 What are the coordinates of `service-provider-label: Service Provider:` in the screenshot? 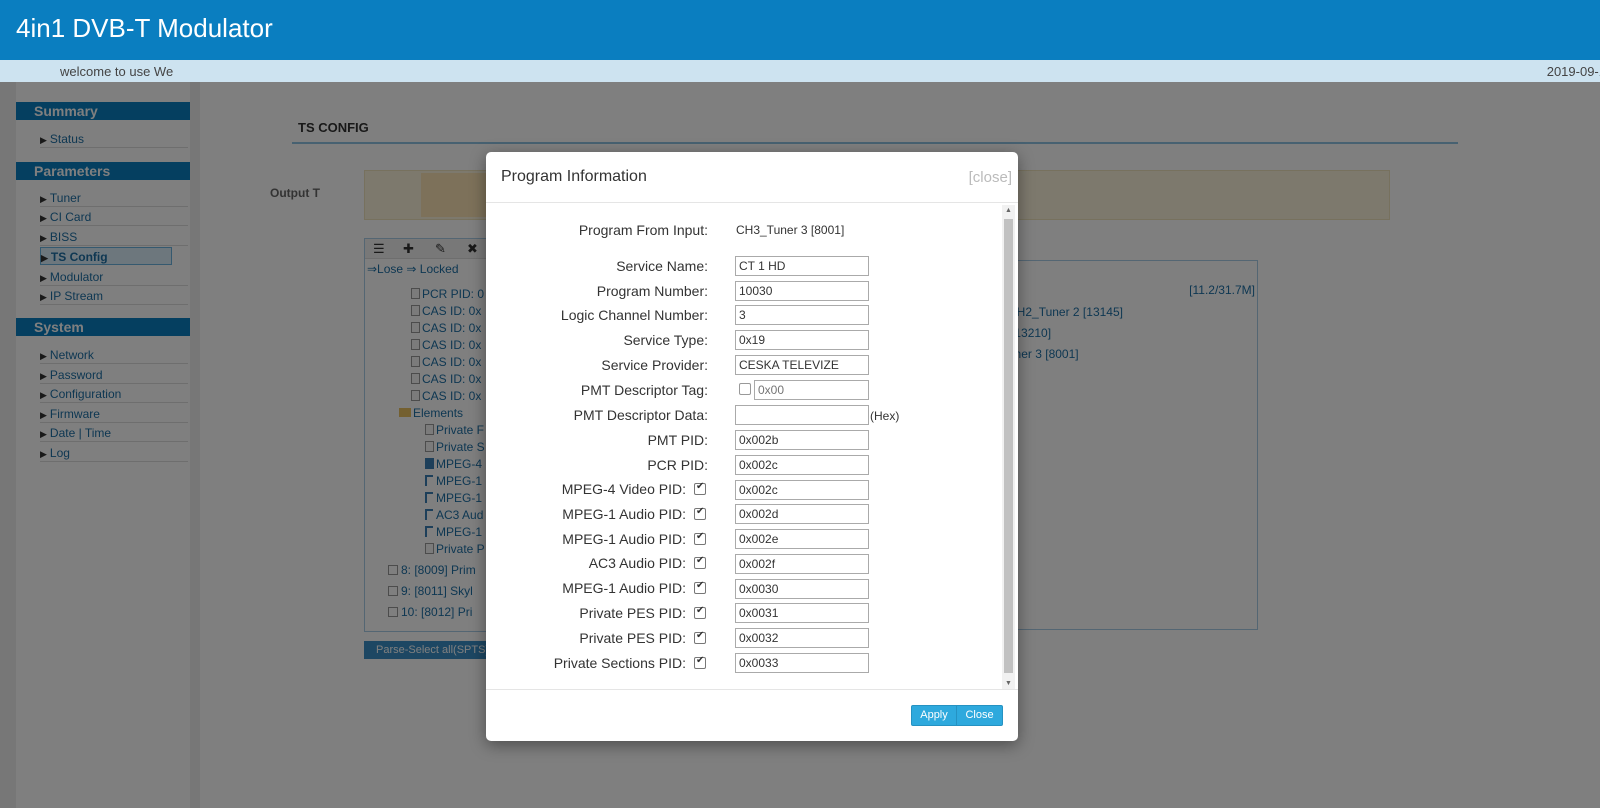 It's located at (654, 365).